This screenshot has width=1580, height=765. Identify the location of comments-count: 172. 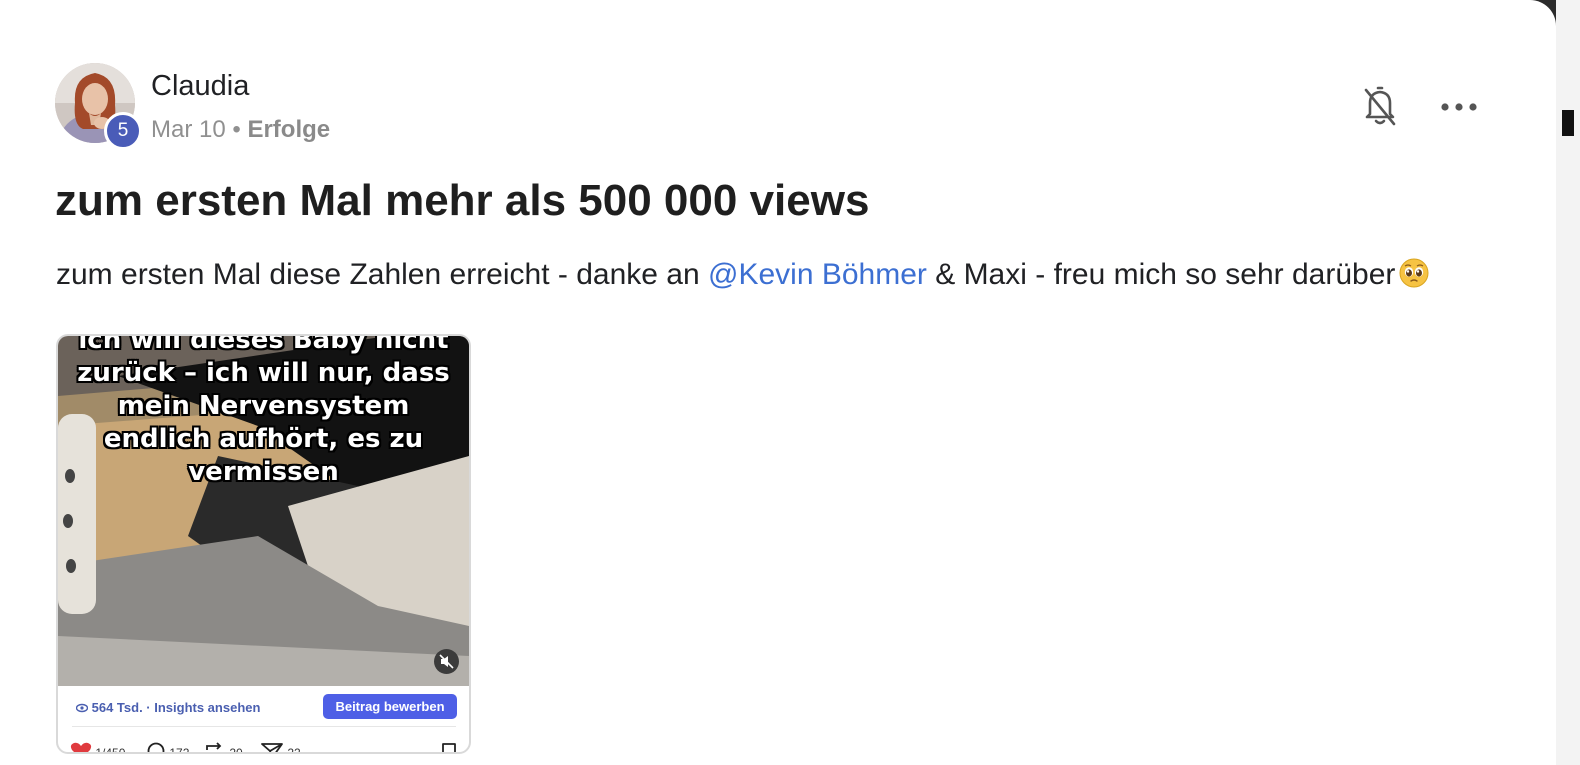
(179, 750).